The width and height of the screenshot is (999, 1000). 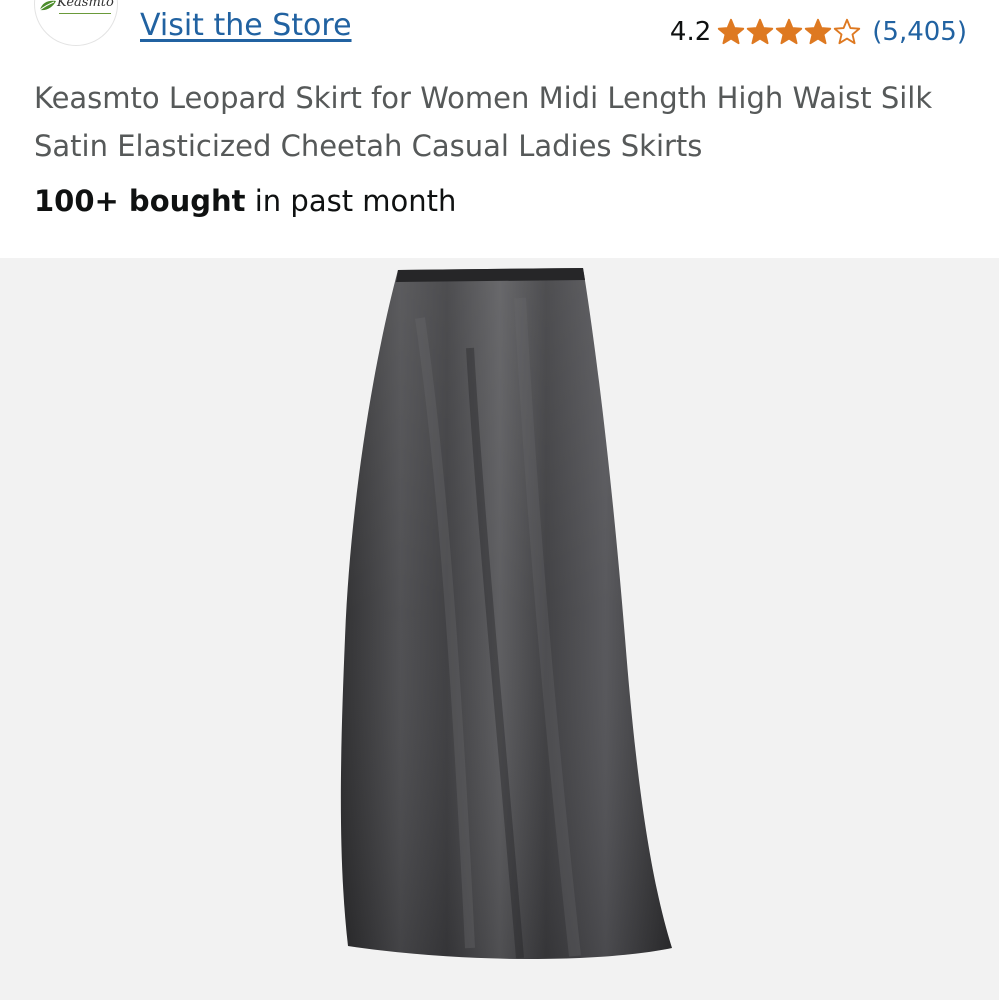 I want to click on visit-store-link: Visit the Store, so click(x=246, y=25).